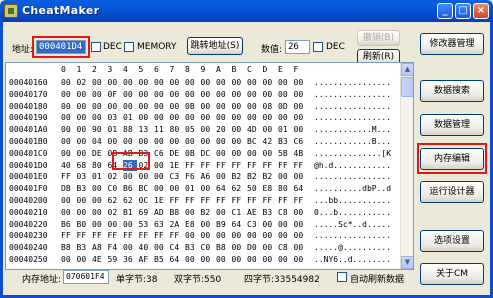 The height and width of the screenshot is (298, 493). Describe the element at coordinates (192, 247) in the screenshot. I see `hex-byte: B3` at that location.